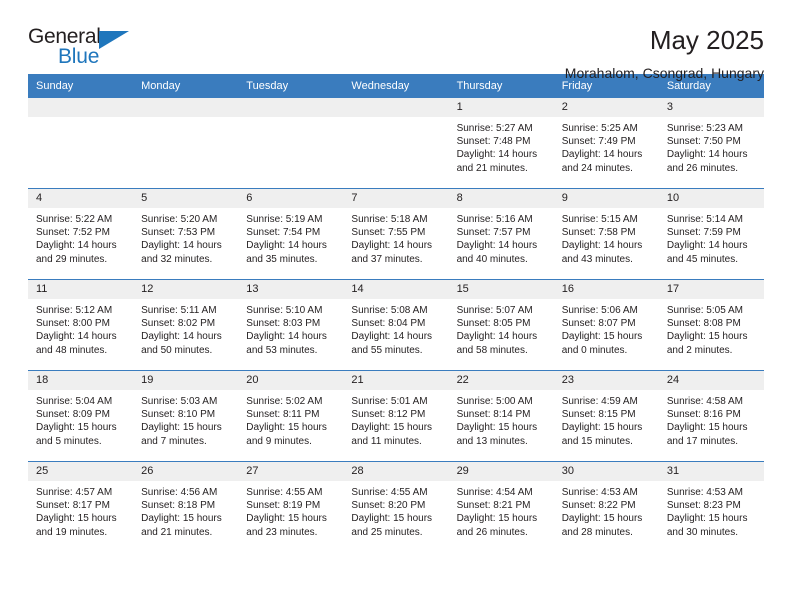 This screenshot has height=612, width=792. Describe the element at coordinates (186, 289) in the screenshot. I see `day-number: 12` at that location.